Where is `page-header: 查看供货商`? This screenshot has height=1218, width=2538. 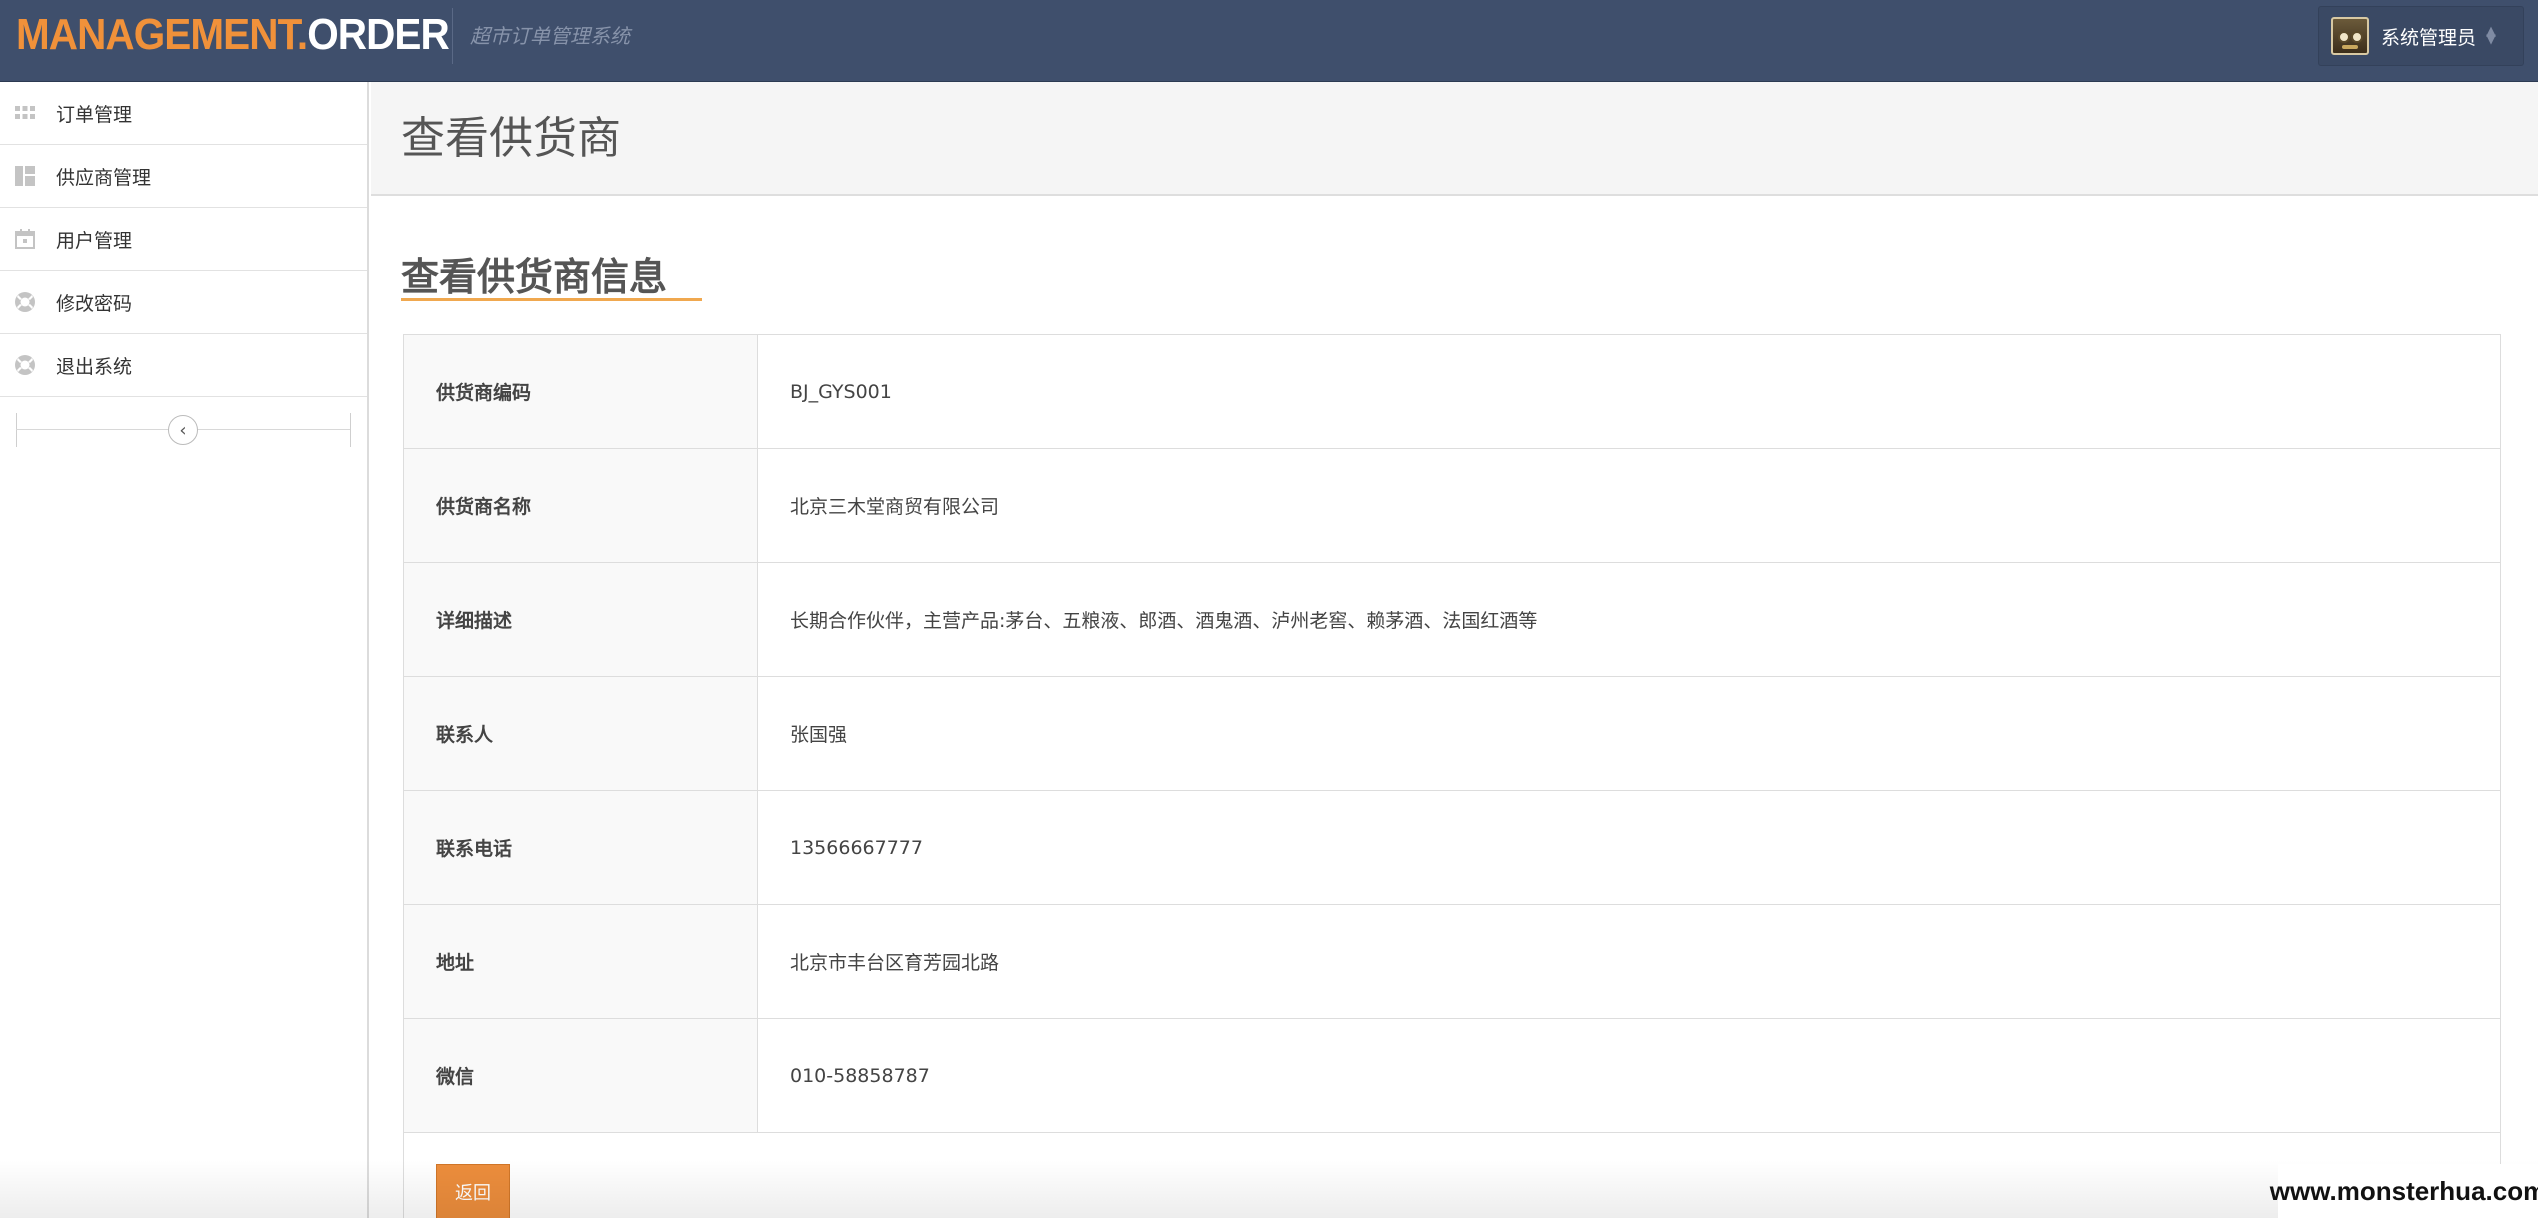 page-header: 查看供货商 is located at coordinates (1454, 139).